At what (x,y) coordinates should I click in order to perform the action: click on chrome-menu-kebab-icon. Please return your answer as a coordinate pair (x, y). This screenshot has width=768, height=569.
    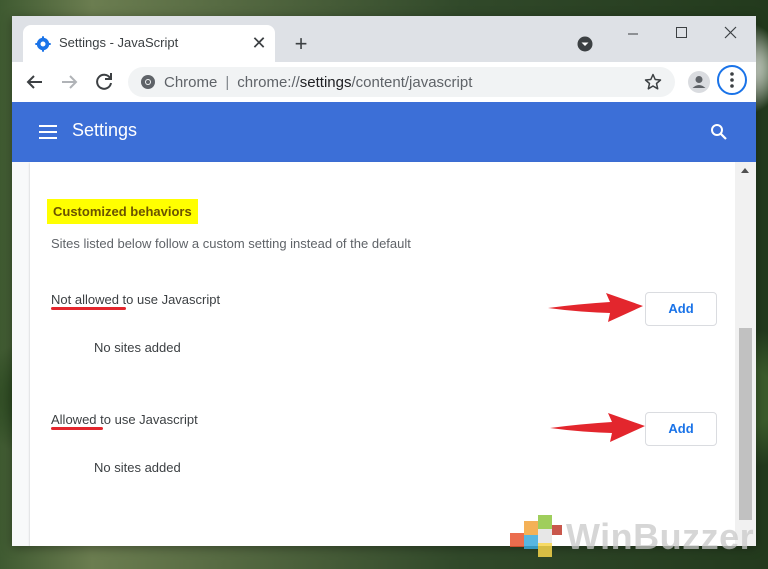
    Looking at the image, I should click on (732, 80).